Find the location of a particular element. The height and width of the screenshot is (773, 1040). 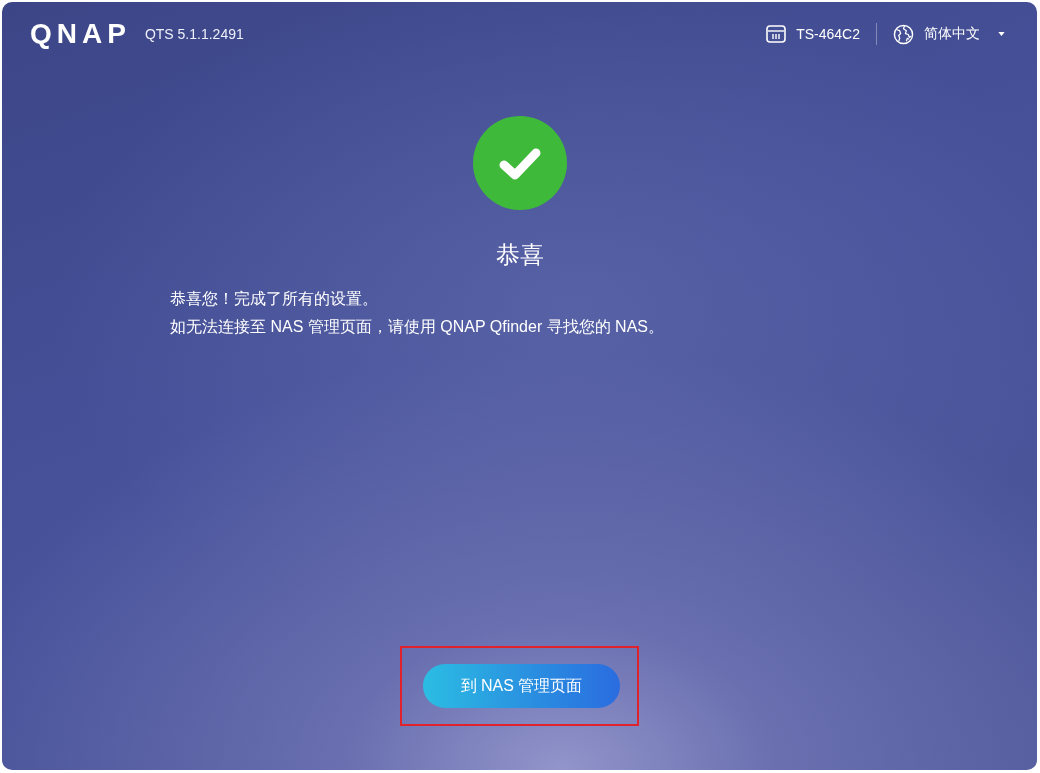

language-selector: 简体中文 is located at coordinates (949, 34).